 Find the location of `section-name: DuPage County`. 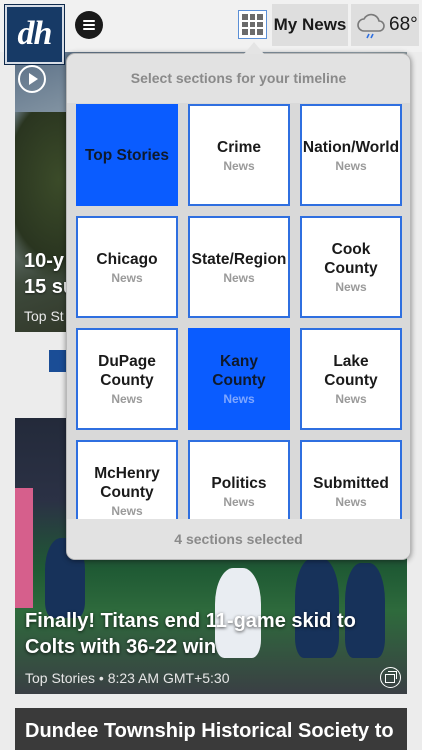

section-name: DuPage County is located at coordinates (127, 371).